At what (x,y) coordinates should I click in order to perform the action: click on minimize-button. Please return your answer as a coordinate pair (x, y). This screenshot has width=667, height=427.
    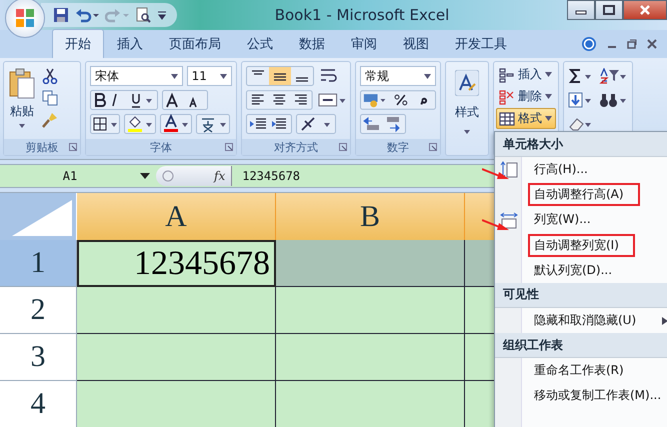
    Looking at the image, I should click on (581, 10).